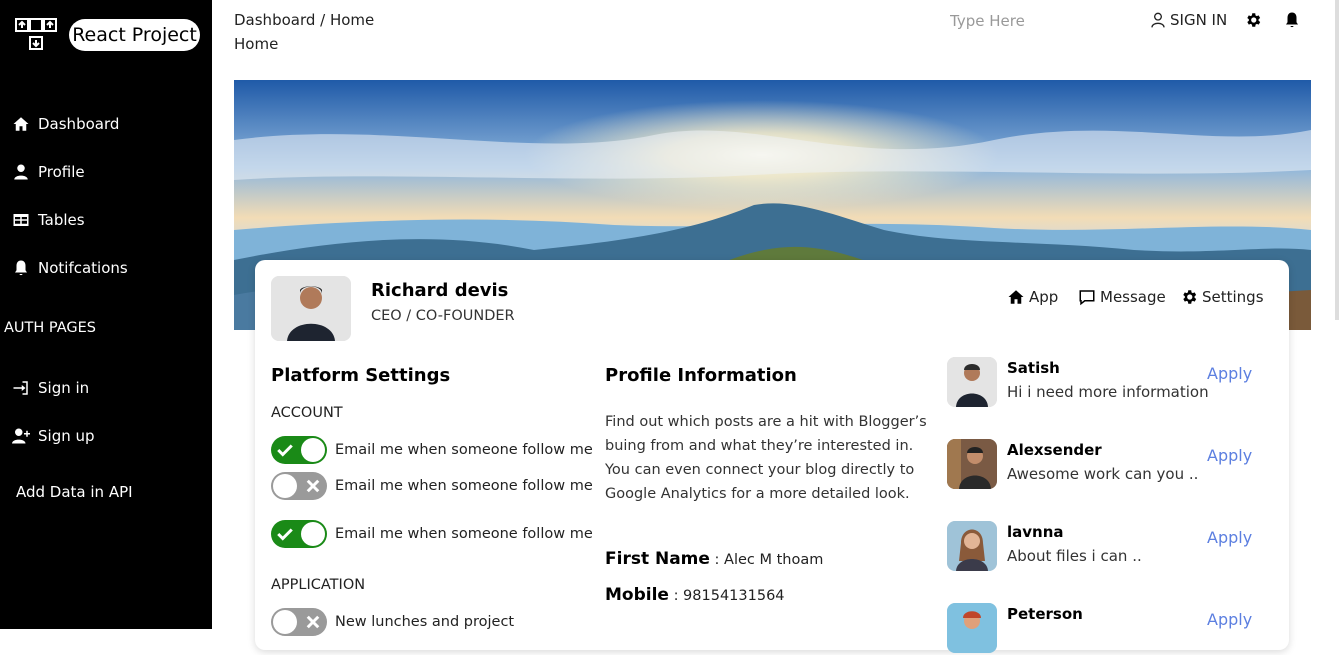  I want to click on toggle-label: New lunches and project, so click(425, 622).